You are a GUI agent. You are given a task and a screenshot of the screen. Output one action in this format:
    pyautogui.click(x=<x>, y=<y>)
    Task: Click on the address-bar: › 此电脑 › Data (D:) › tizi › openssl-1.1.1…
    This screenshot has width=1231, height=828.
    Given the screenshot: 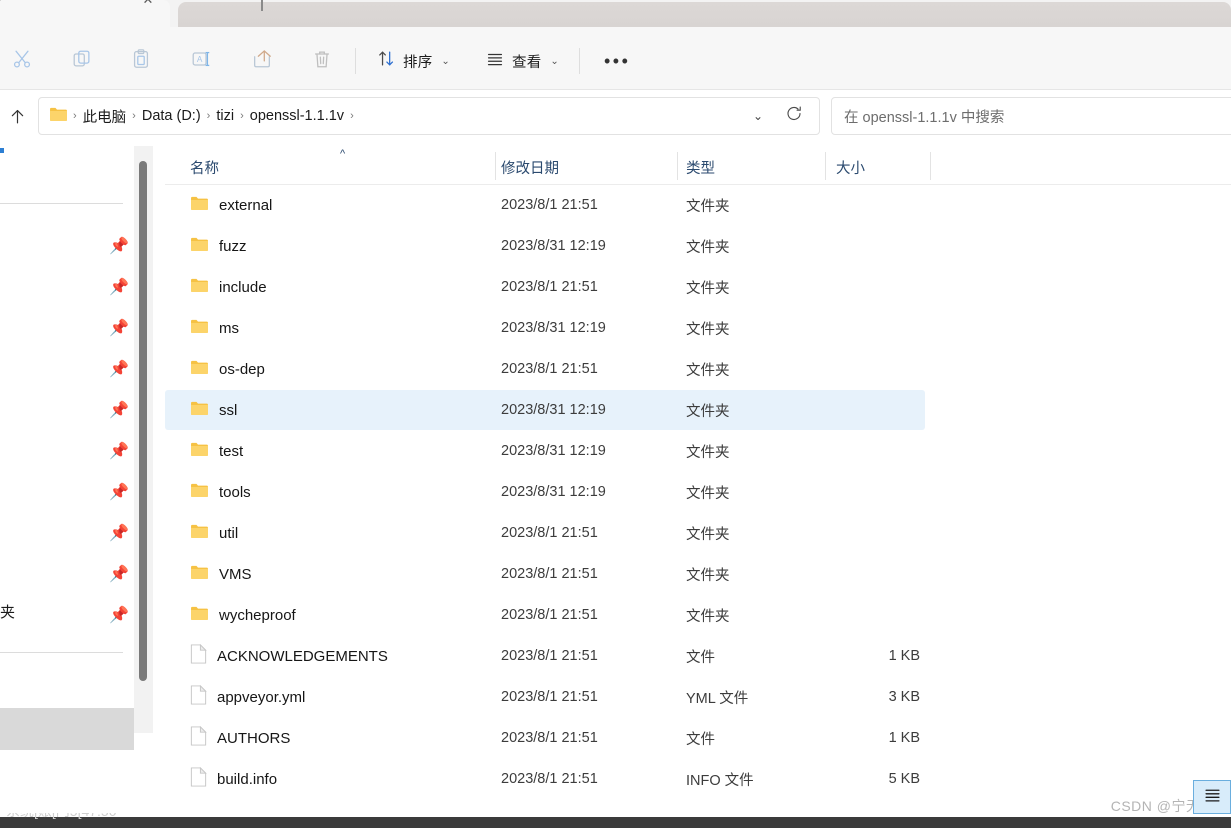 What is the action you would take?
    pyautogui.click(x=429, y=116)
    